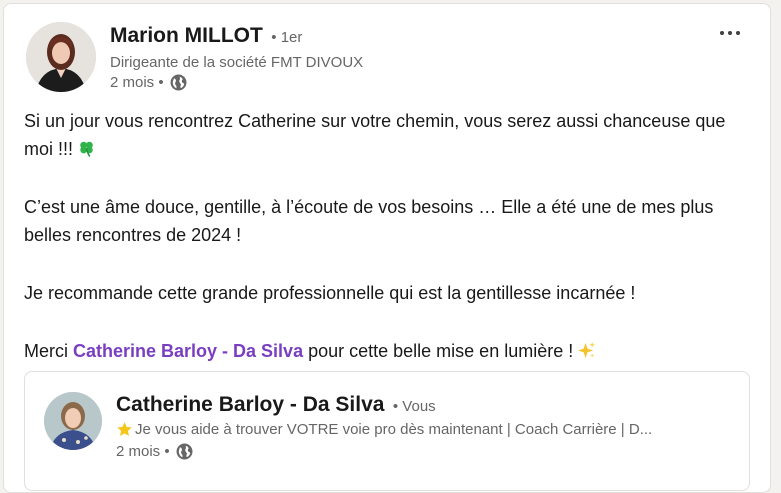  What do you see at coordinates (143, 451) in the screenshot?
I see `embedded-time: 2 mois •` at bounding box center [143, 451].